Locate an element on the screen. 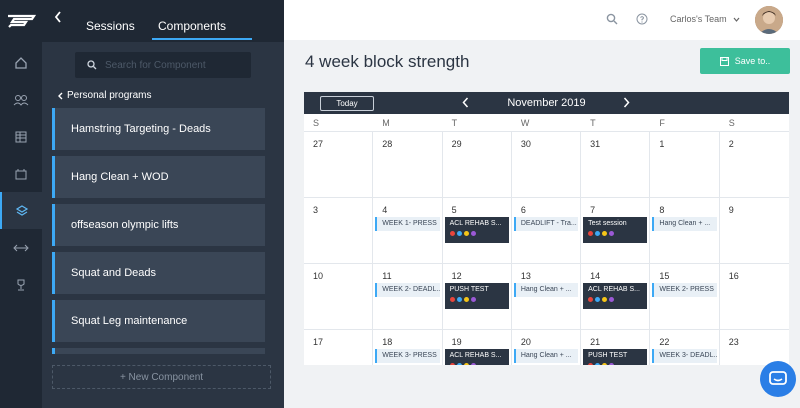  team-name: Carlos's Team is located at coordinates (698, 19).